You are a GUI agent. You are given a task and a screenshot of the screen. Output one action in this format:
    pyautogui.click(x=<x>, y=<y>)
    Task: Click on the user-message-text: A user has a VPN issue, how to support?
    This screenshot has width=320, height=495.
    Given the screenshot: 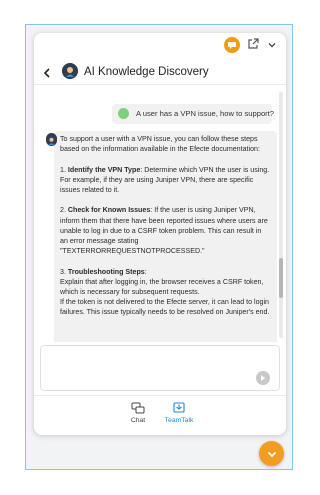 What is the action you would take?
    pyautogui.click(x=205, y=113)
    